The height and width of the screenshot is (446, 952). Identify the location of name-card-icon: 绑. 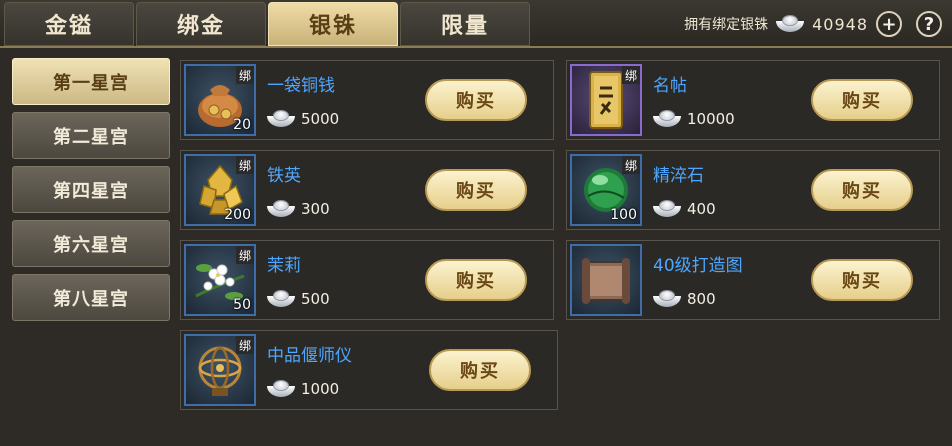
(606, 100).